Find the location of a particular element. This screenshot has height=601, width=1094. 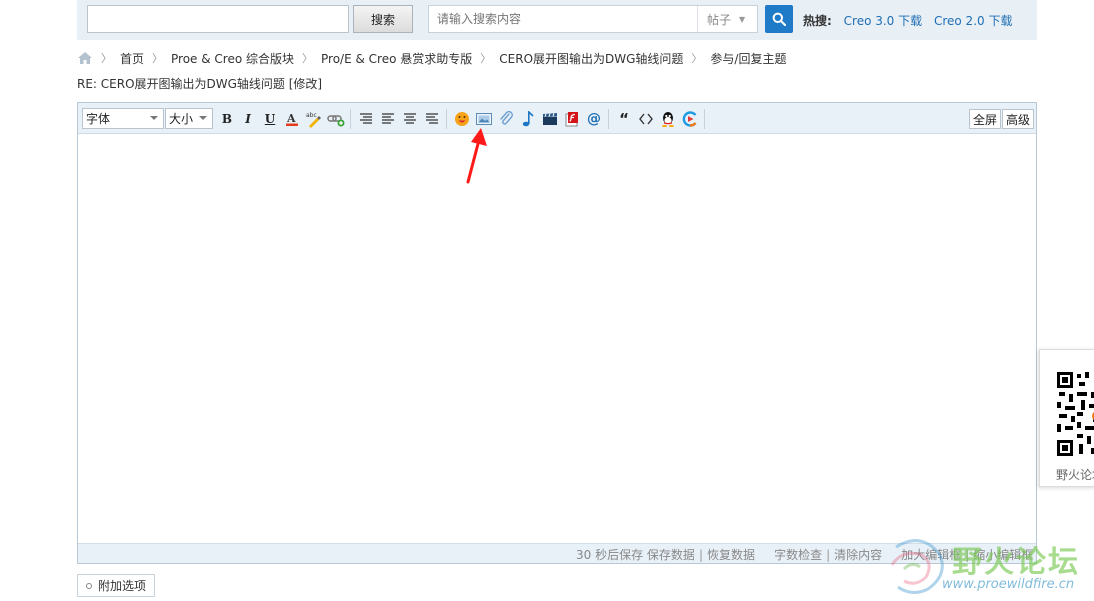

svg-text: A is located at coordinates (291, 118).